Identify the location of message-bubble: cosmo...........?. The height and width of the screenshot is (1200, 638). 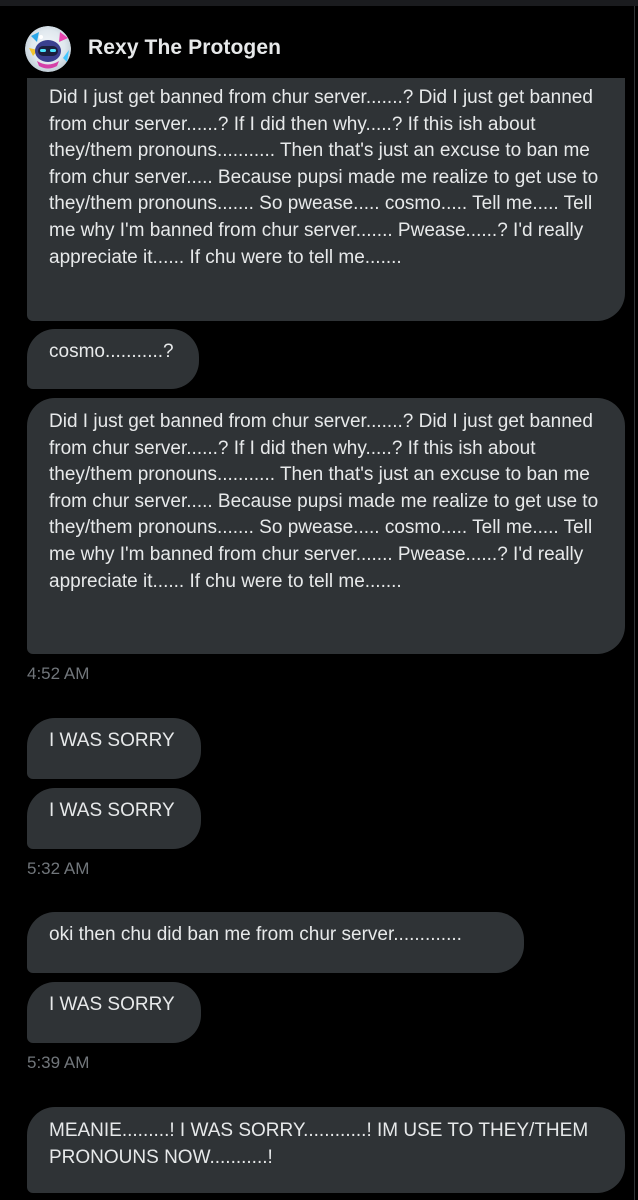
(113, 359).